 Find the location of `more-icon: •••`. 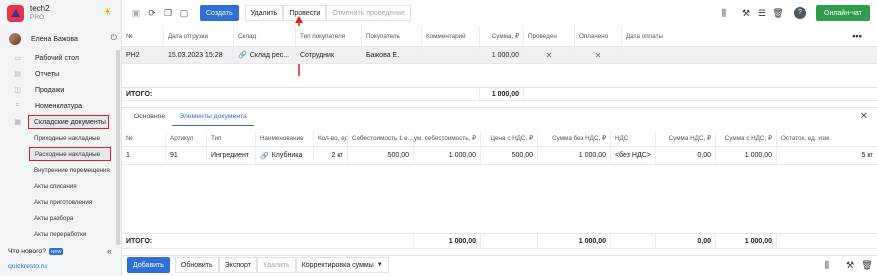

more-icon: ••• is located at coordinates (857, 36).